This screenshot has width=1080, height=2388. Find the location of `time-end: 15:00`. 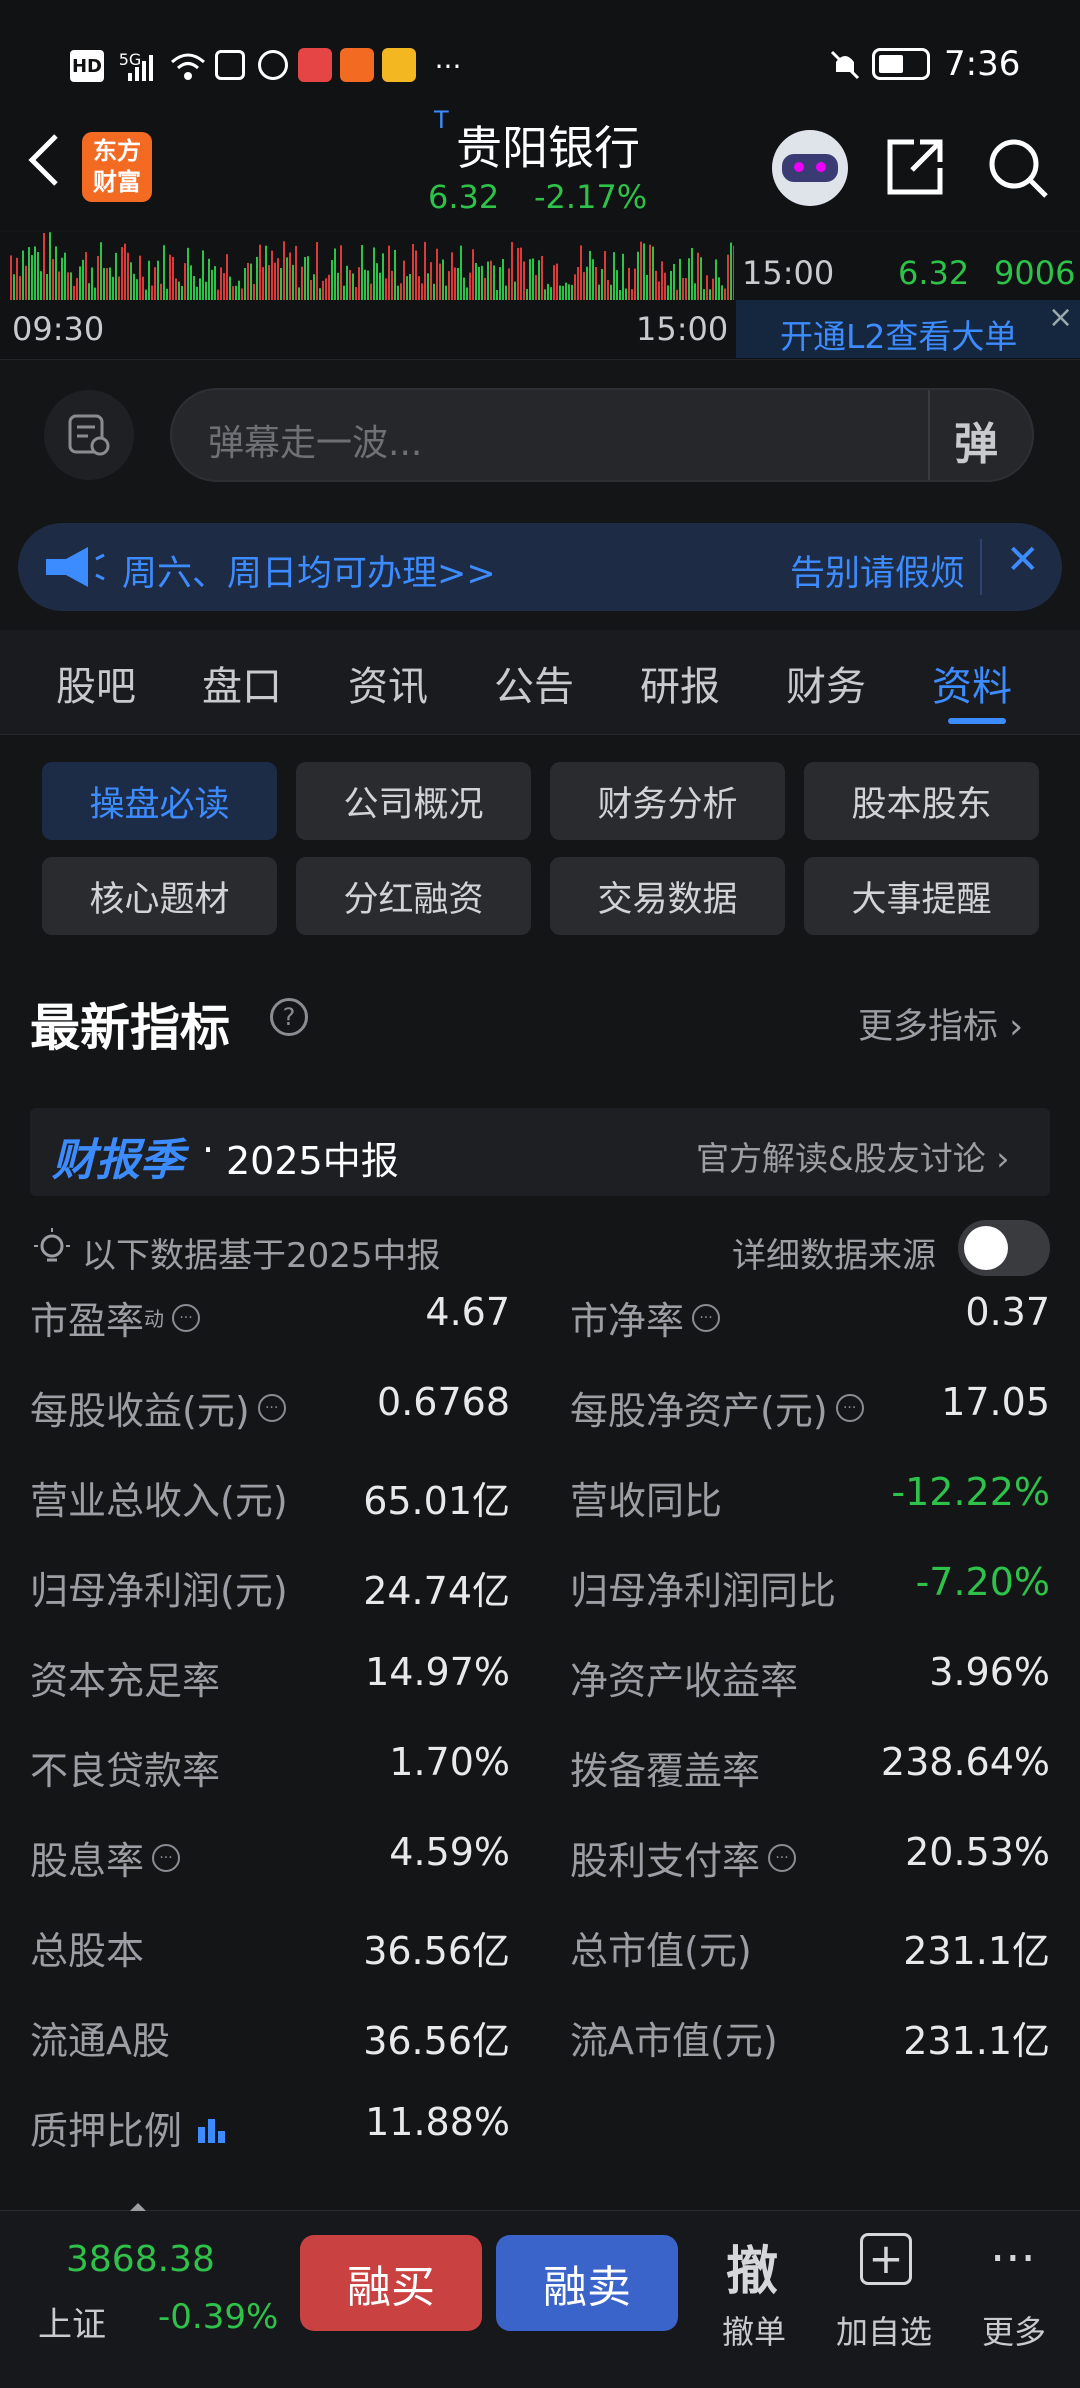

time-end: 15:00 is located at coordinates (682, 329).